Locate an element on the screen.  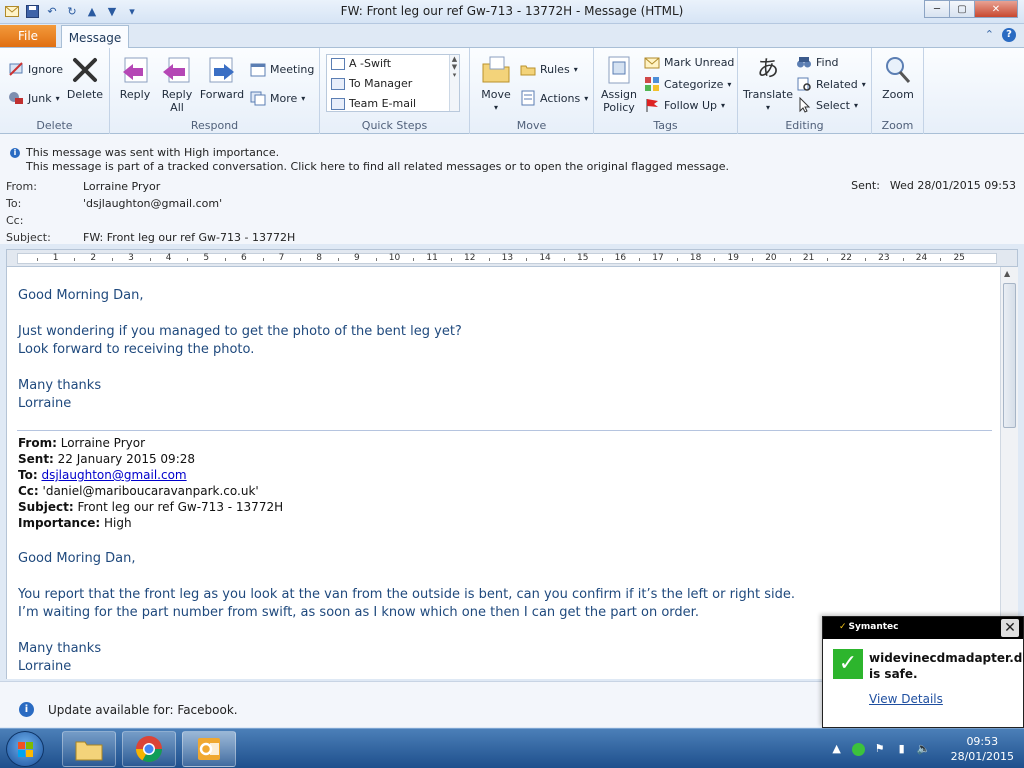
move-group-label: Move is located at coordinates (531, 125).